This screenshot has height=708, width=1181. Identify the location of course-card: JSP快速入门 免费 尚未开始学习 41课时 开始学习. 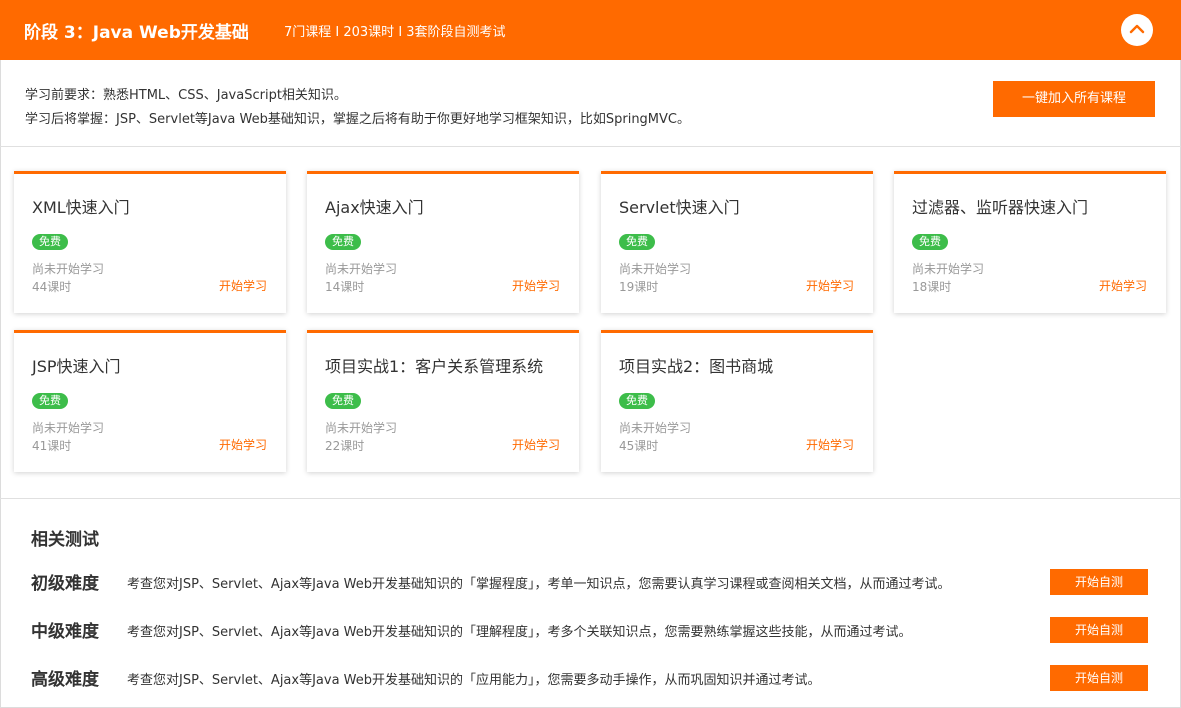
(150, 401).